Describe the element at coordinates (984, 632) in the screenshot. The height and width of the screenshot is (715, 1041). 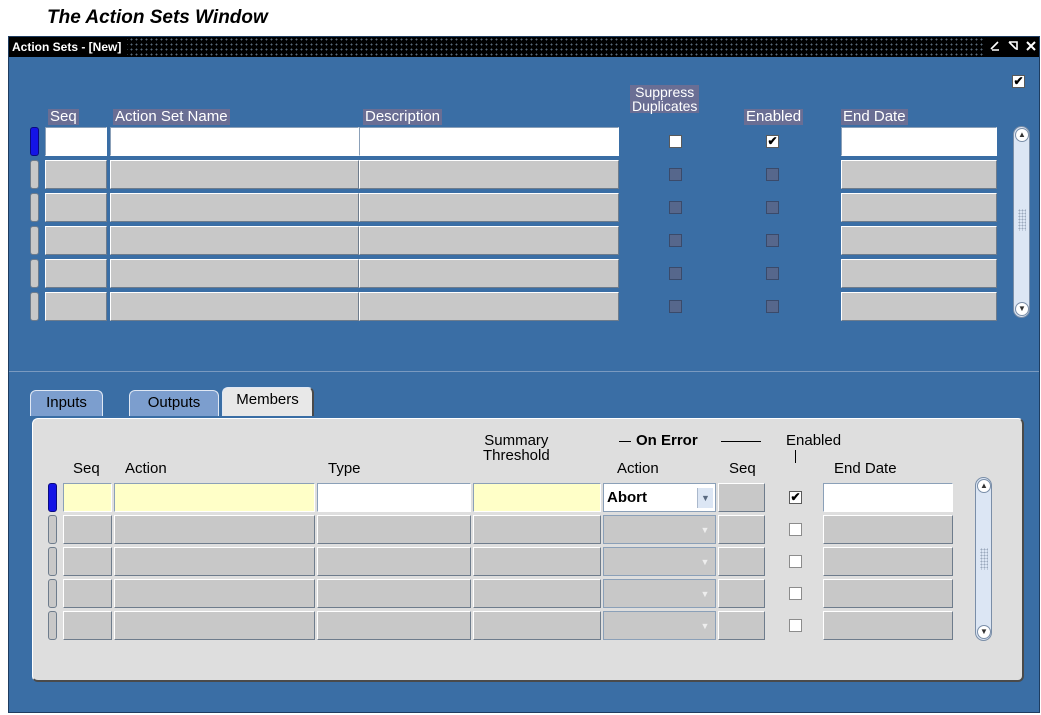
I see `members-scroll-down-icon: ▼` at that location.